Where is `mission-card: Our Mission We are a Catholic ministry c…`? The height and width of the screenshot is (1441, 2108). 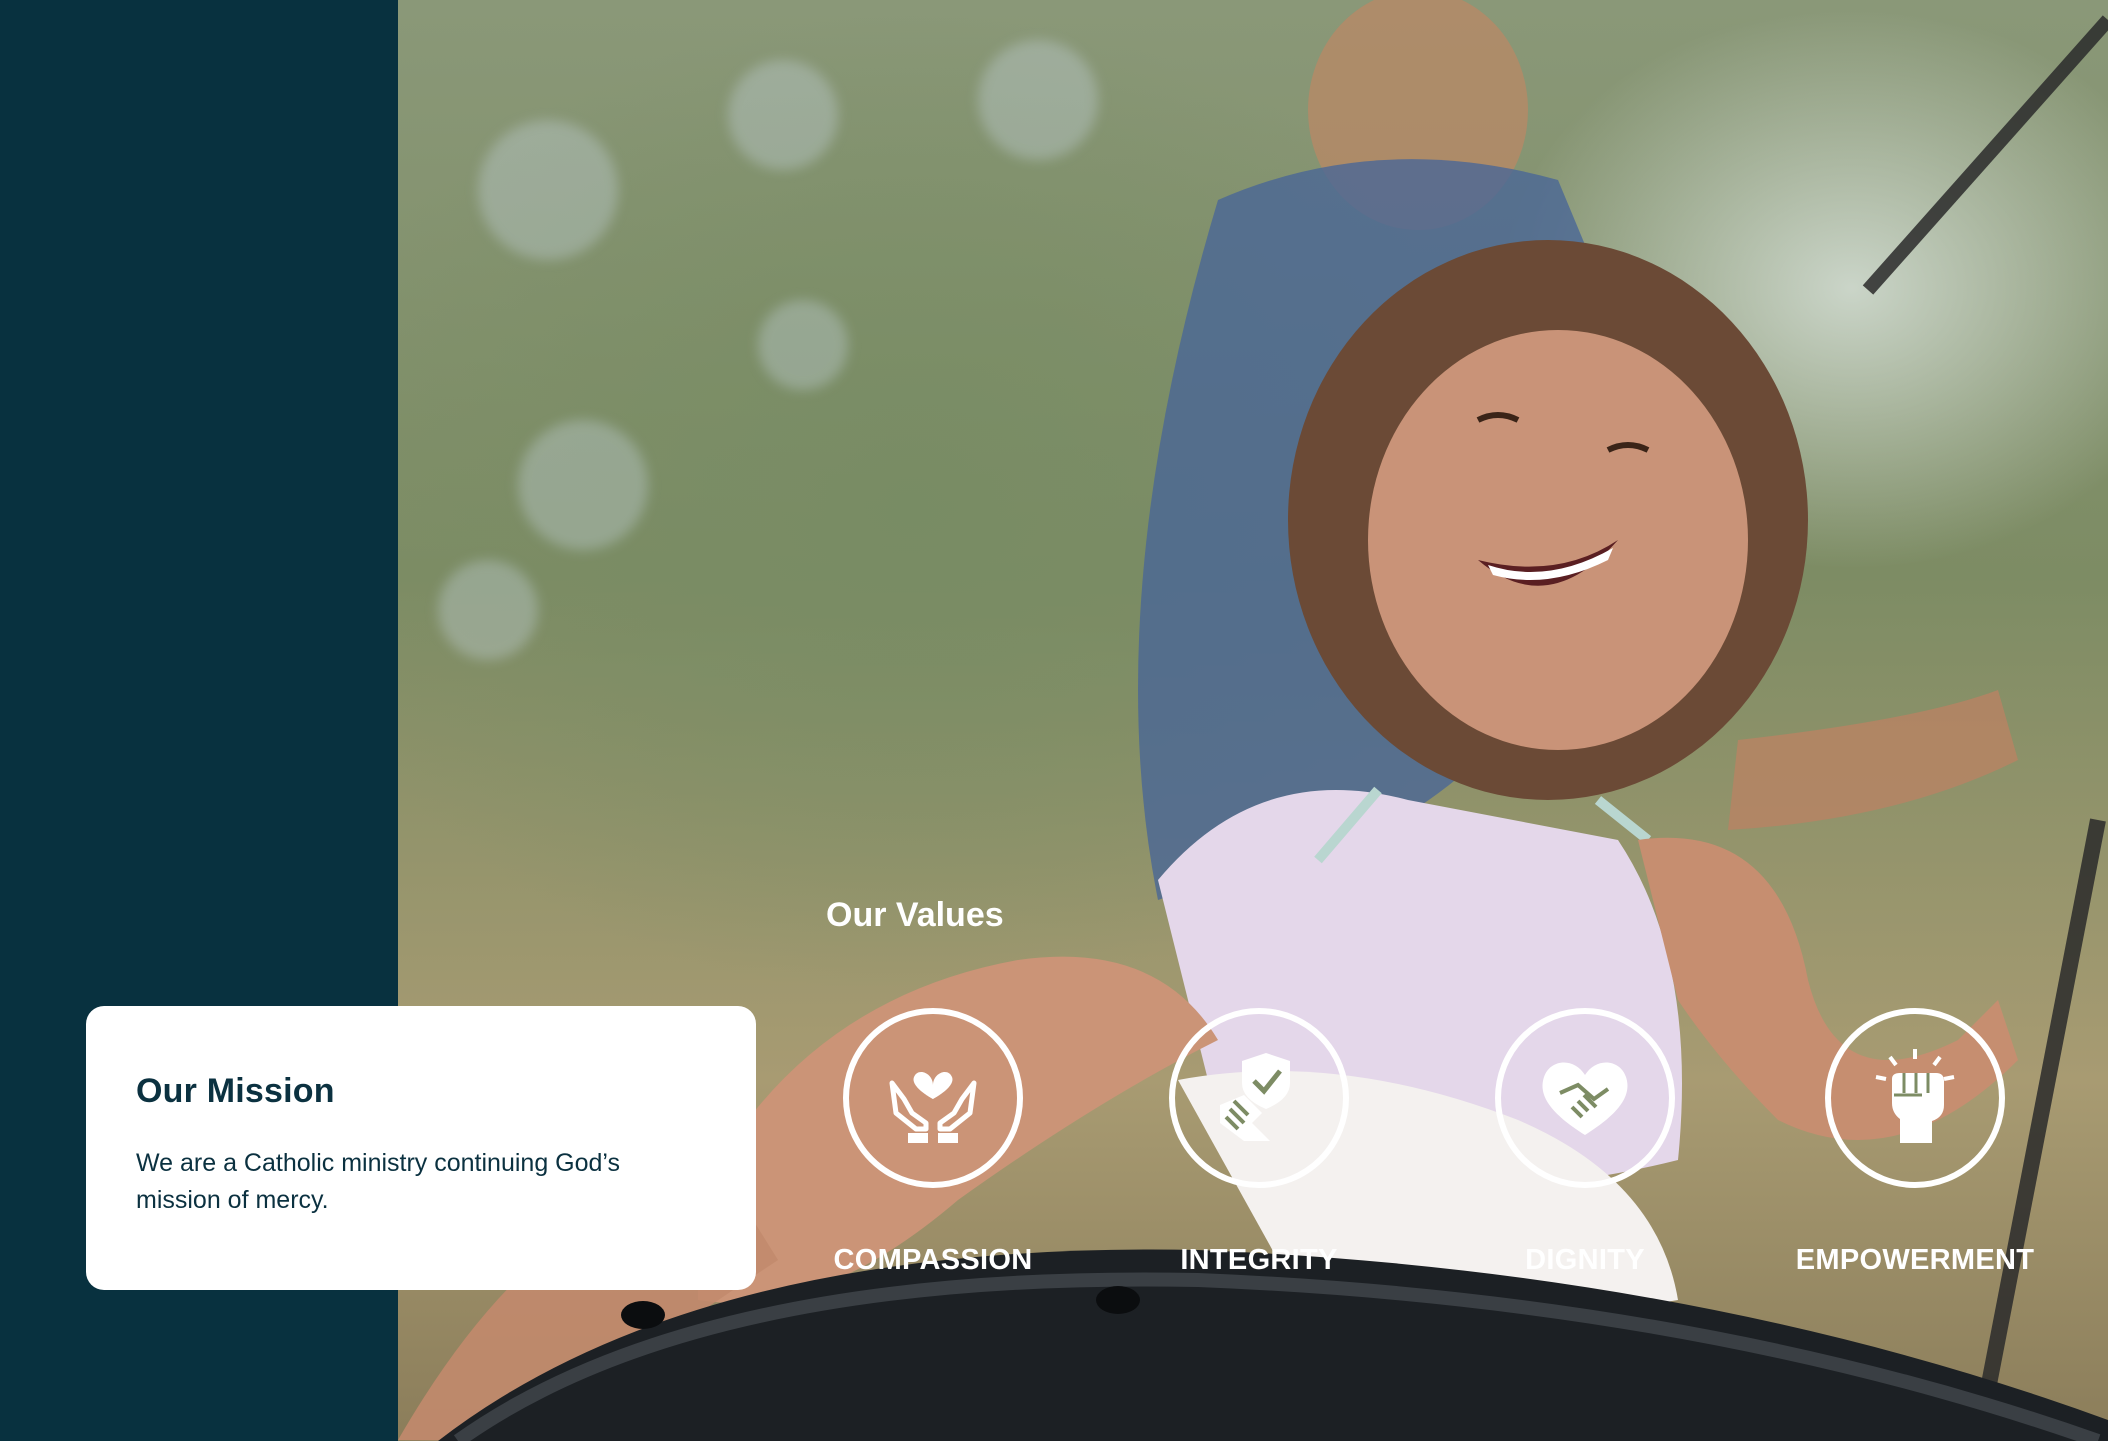
mission-card: Our Mission We are a Catholic ministry c… is located at coordinates (421, 1148).